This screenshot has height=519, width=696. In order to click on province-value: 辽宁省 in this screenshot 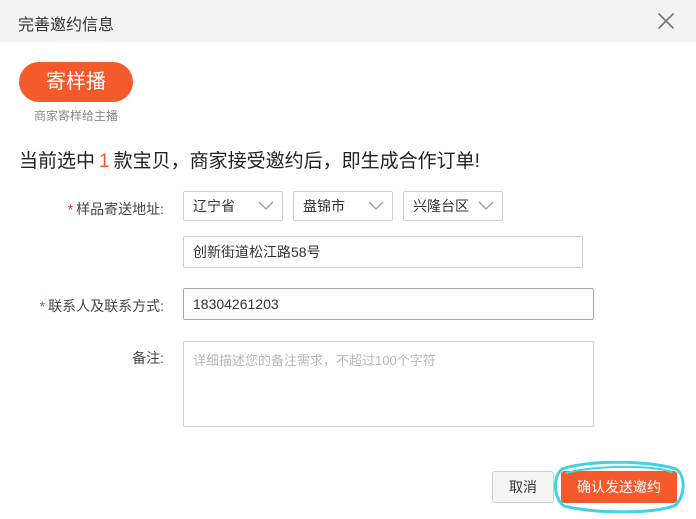, I will do `click(214, 206)`.